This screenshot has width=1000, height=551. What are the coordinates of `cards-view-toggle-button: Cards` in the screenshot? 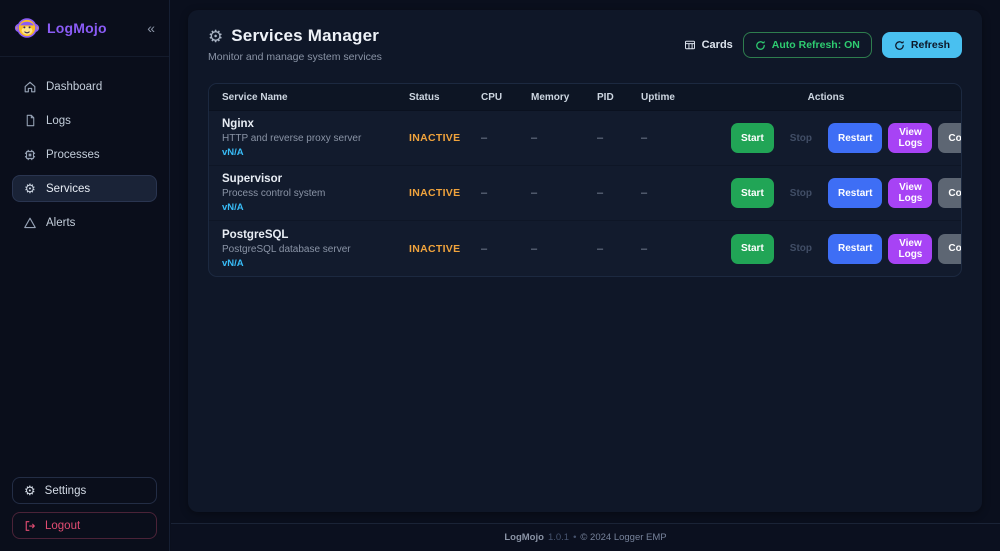 It's located at (708, 45).